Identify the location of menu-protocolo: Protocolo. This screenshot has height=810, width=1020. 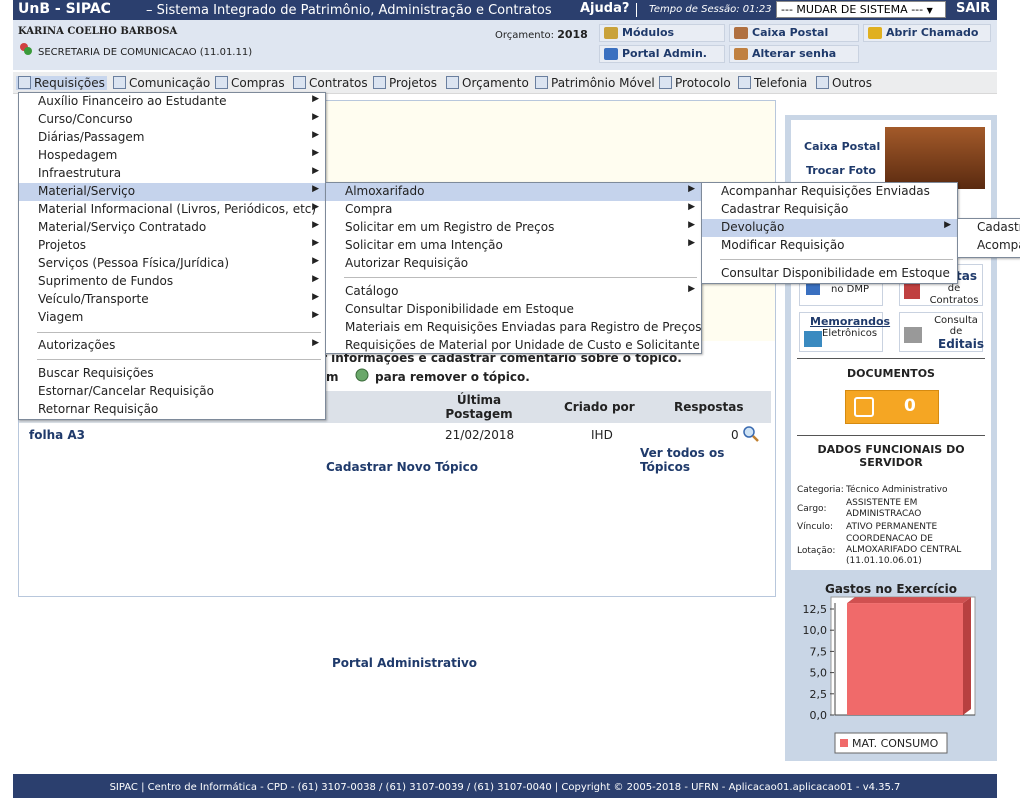
(695, 83).